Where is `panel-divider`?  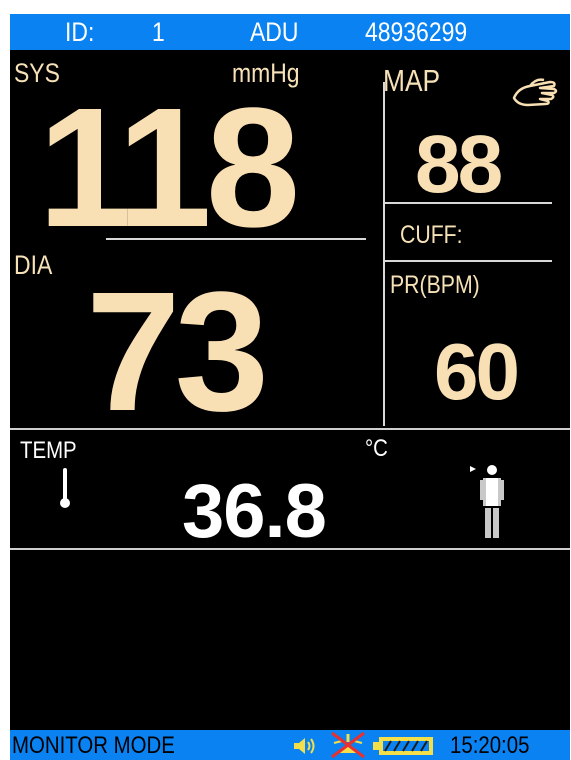 panel-divider is located at coordinates (384, 254).